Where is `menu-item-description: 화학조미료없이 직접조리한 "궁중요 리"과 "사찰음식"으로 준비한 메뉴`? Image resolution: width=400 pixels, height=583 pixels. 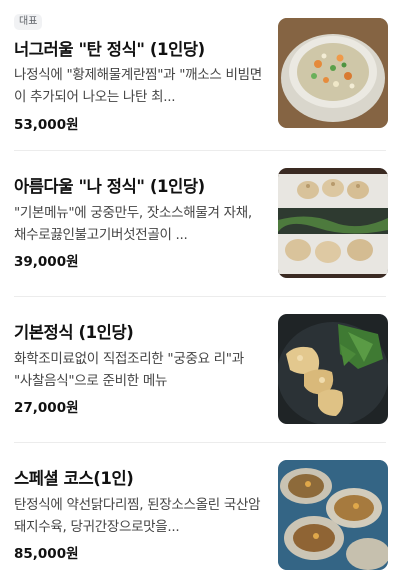
menu-item-description: 화학조미료없이 직접조리한 "궁중요 리"과 "사찰음식"으로 준비한 메뉴 is located at coordinates (129, 370).